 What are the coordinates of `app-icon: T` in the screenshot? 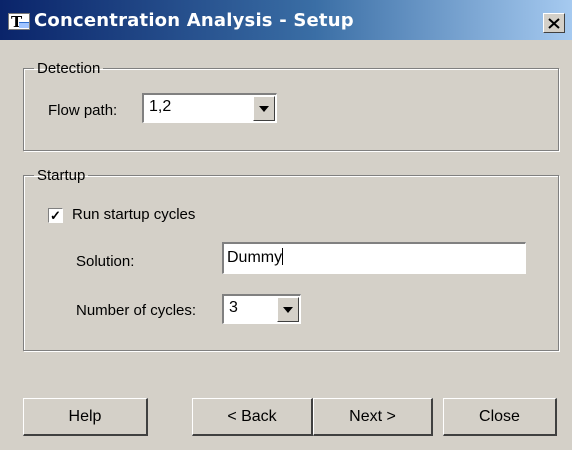 It's located at (19, 22).